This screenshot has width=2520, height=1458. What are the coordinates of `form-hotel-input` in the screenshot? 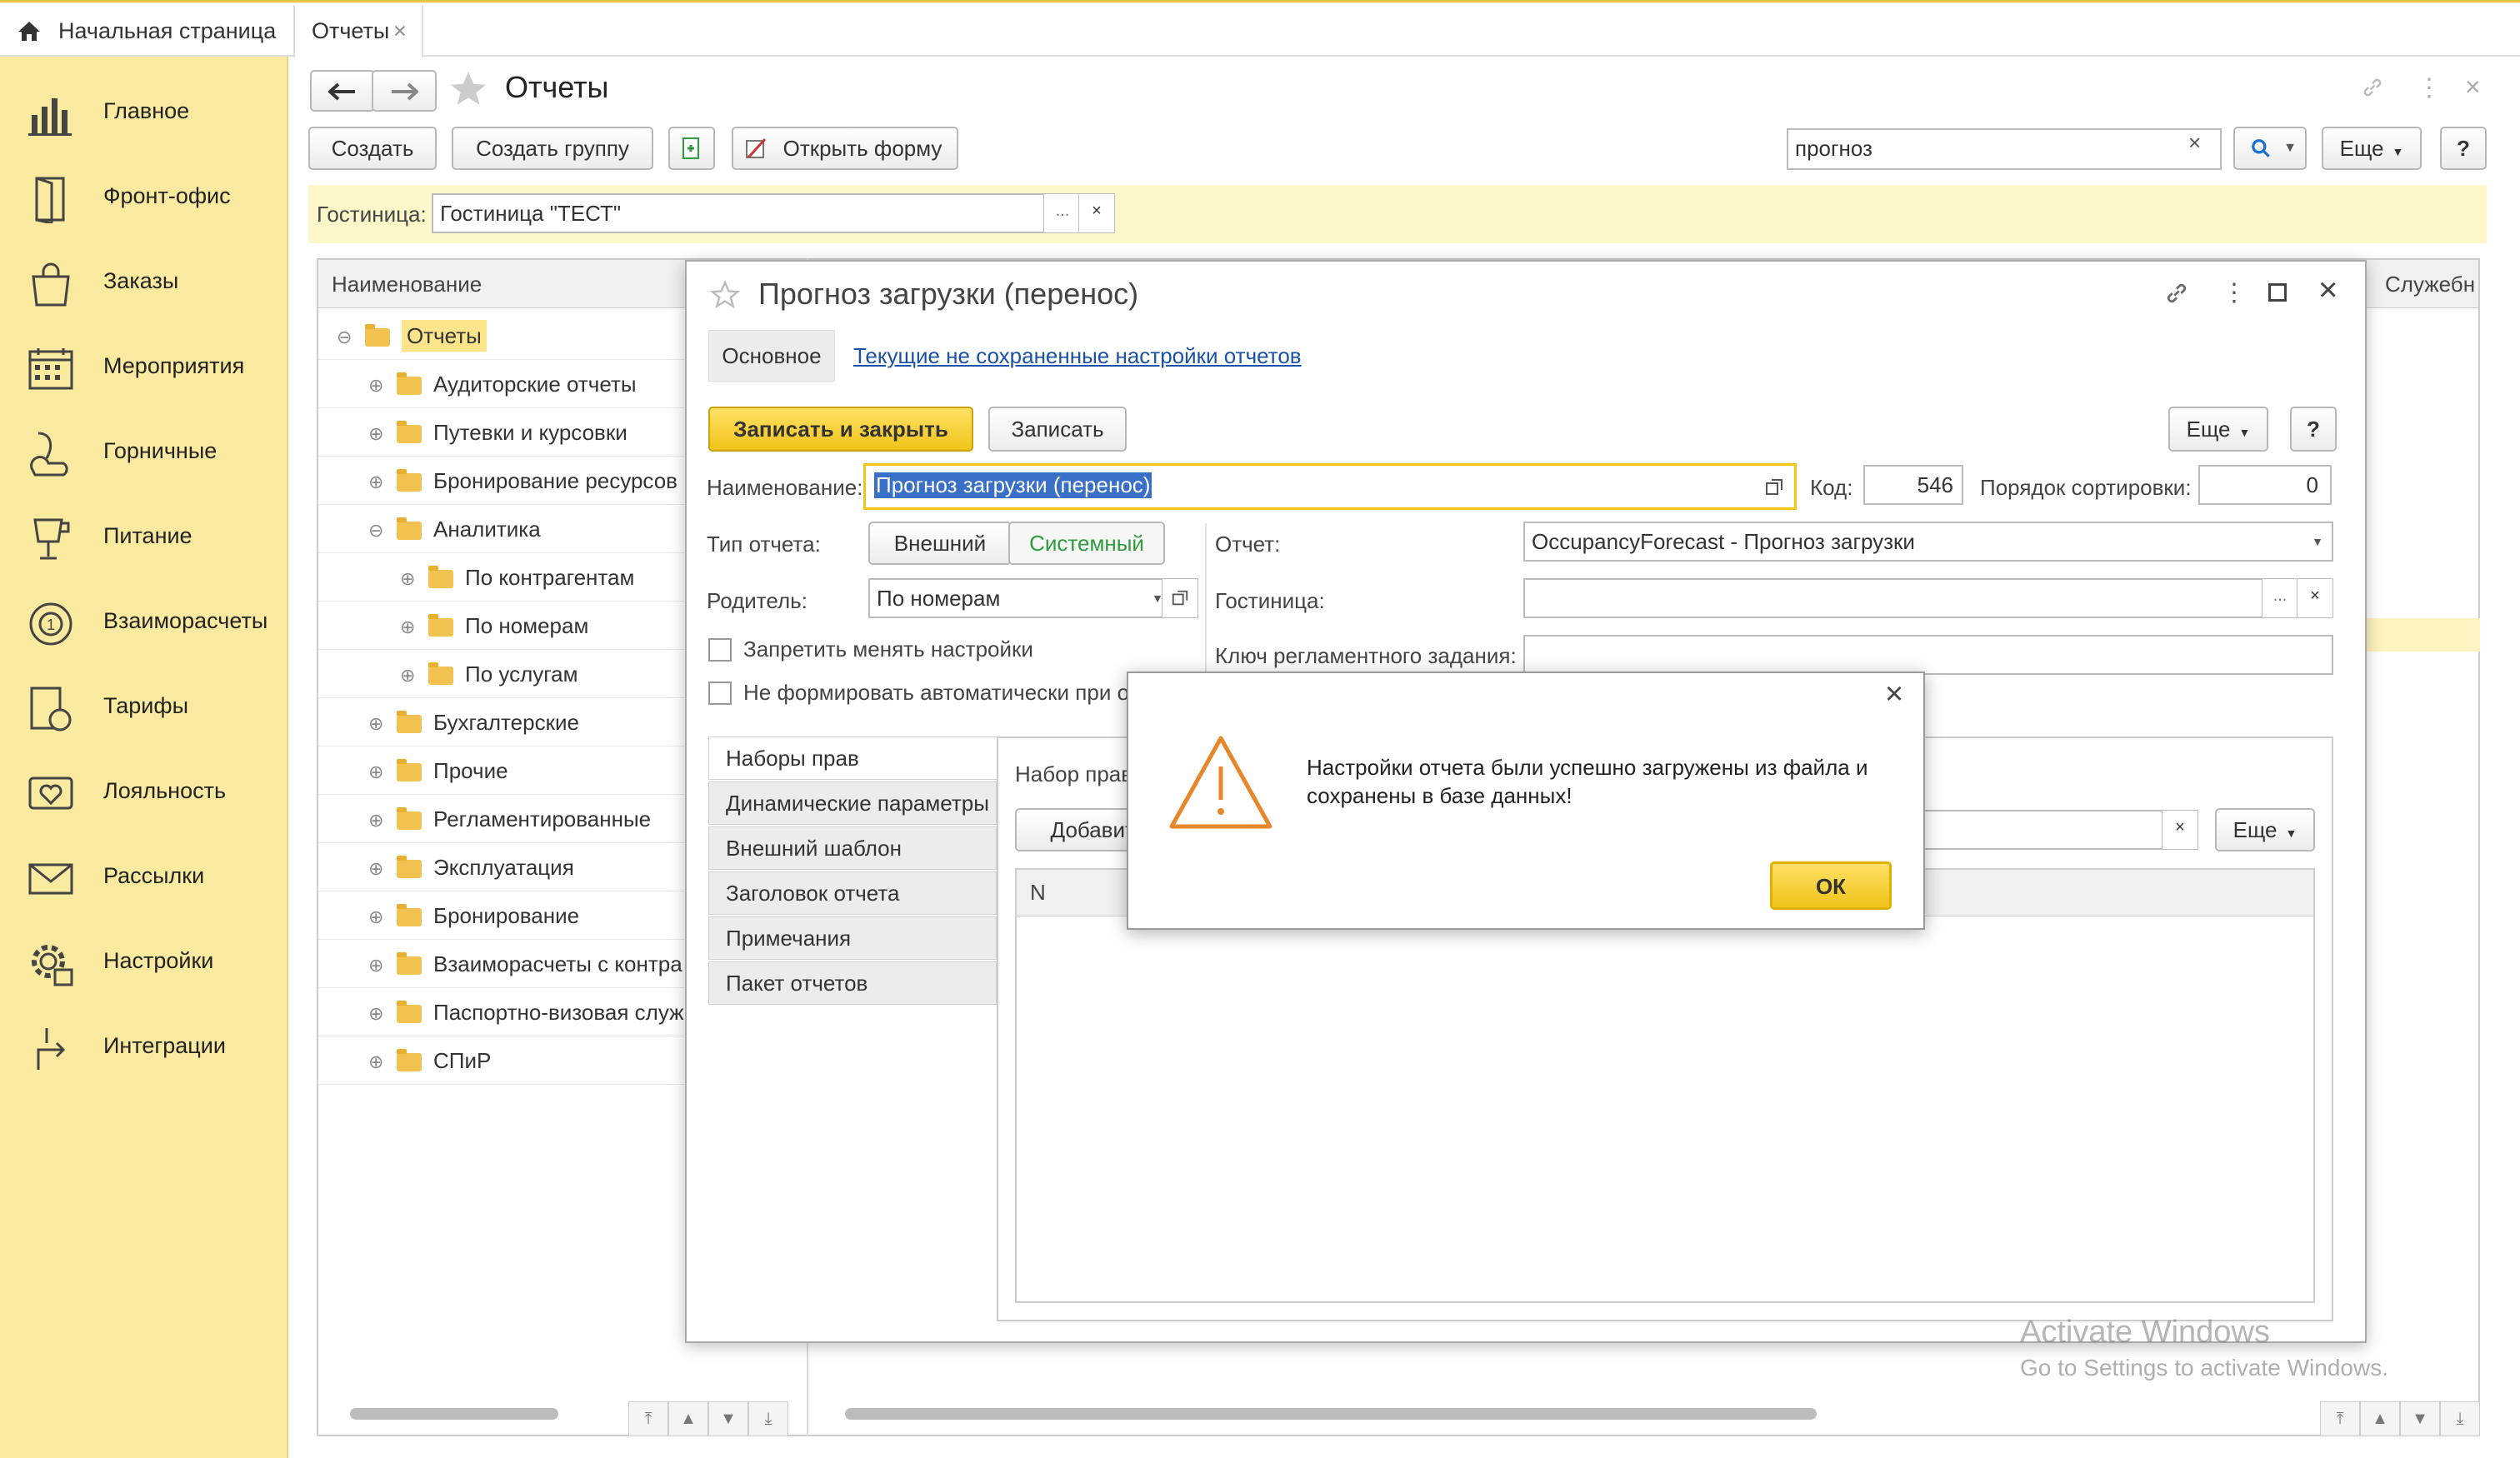 It's located at (1894, 598).